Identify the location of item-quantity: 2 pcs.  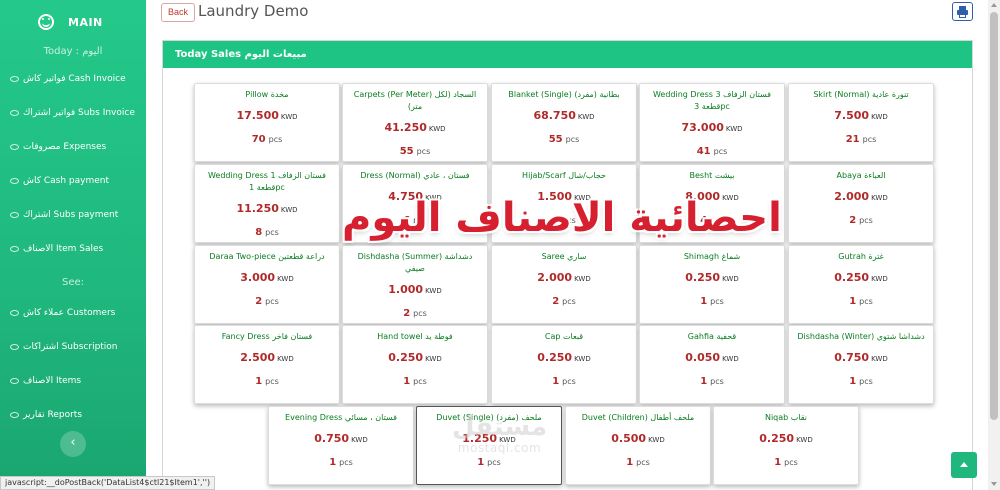
(415, 310).